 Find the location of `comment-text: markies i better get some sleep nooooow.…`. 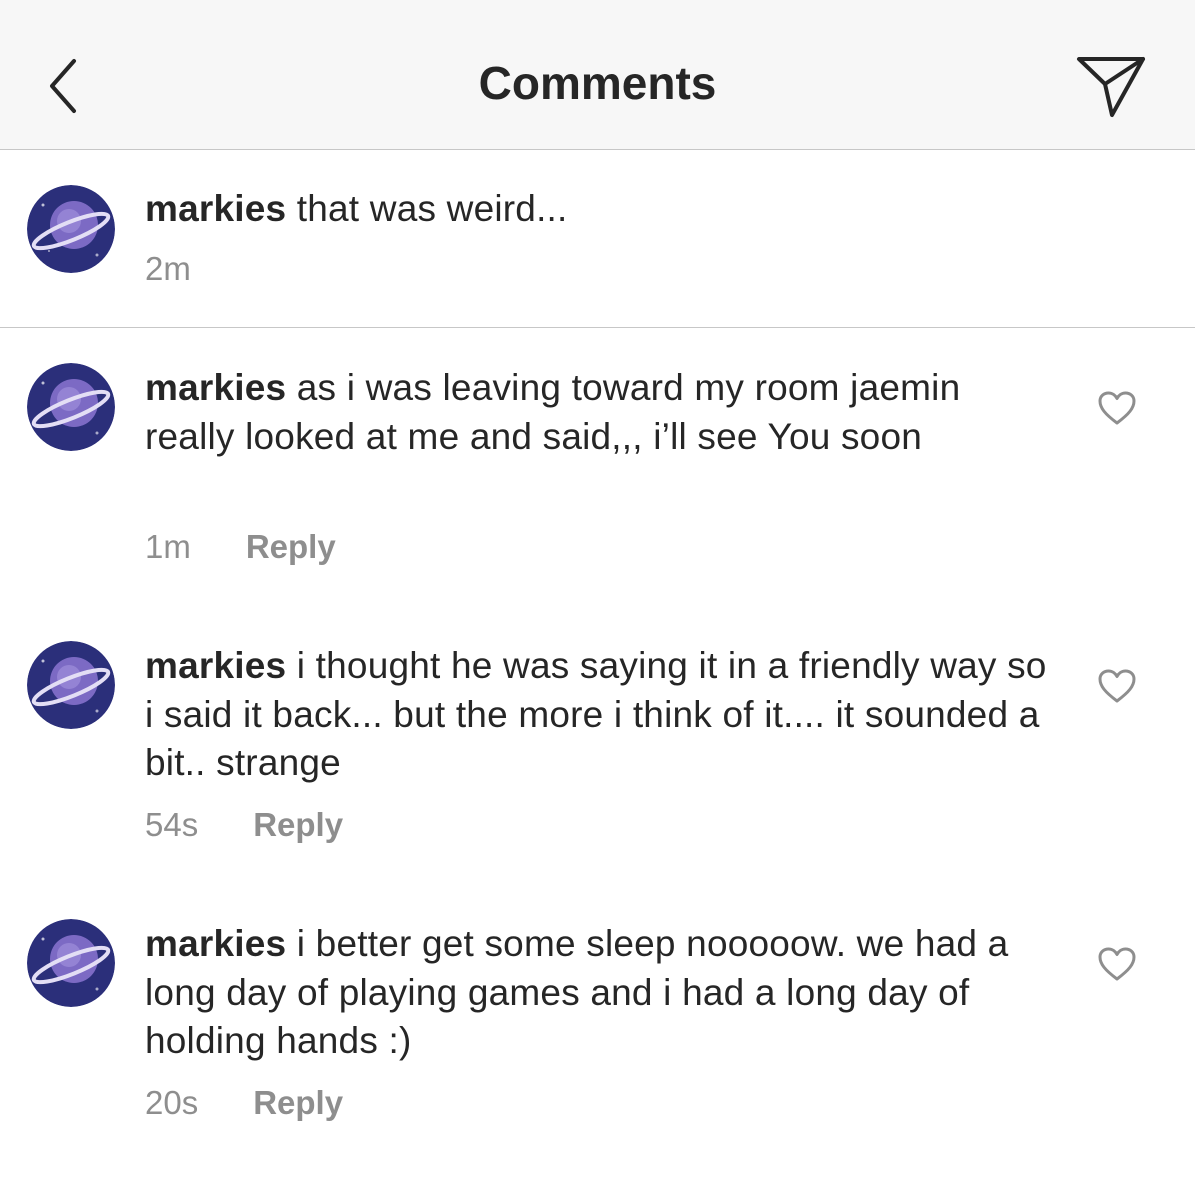

comment-text: markies i better get some sleep nooooow.… is located at coordinates (585, 993).